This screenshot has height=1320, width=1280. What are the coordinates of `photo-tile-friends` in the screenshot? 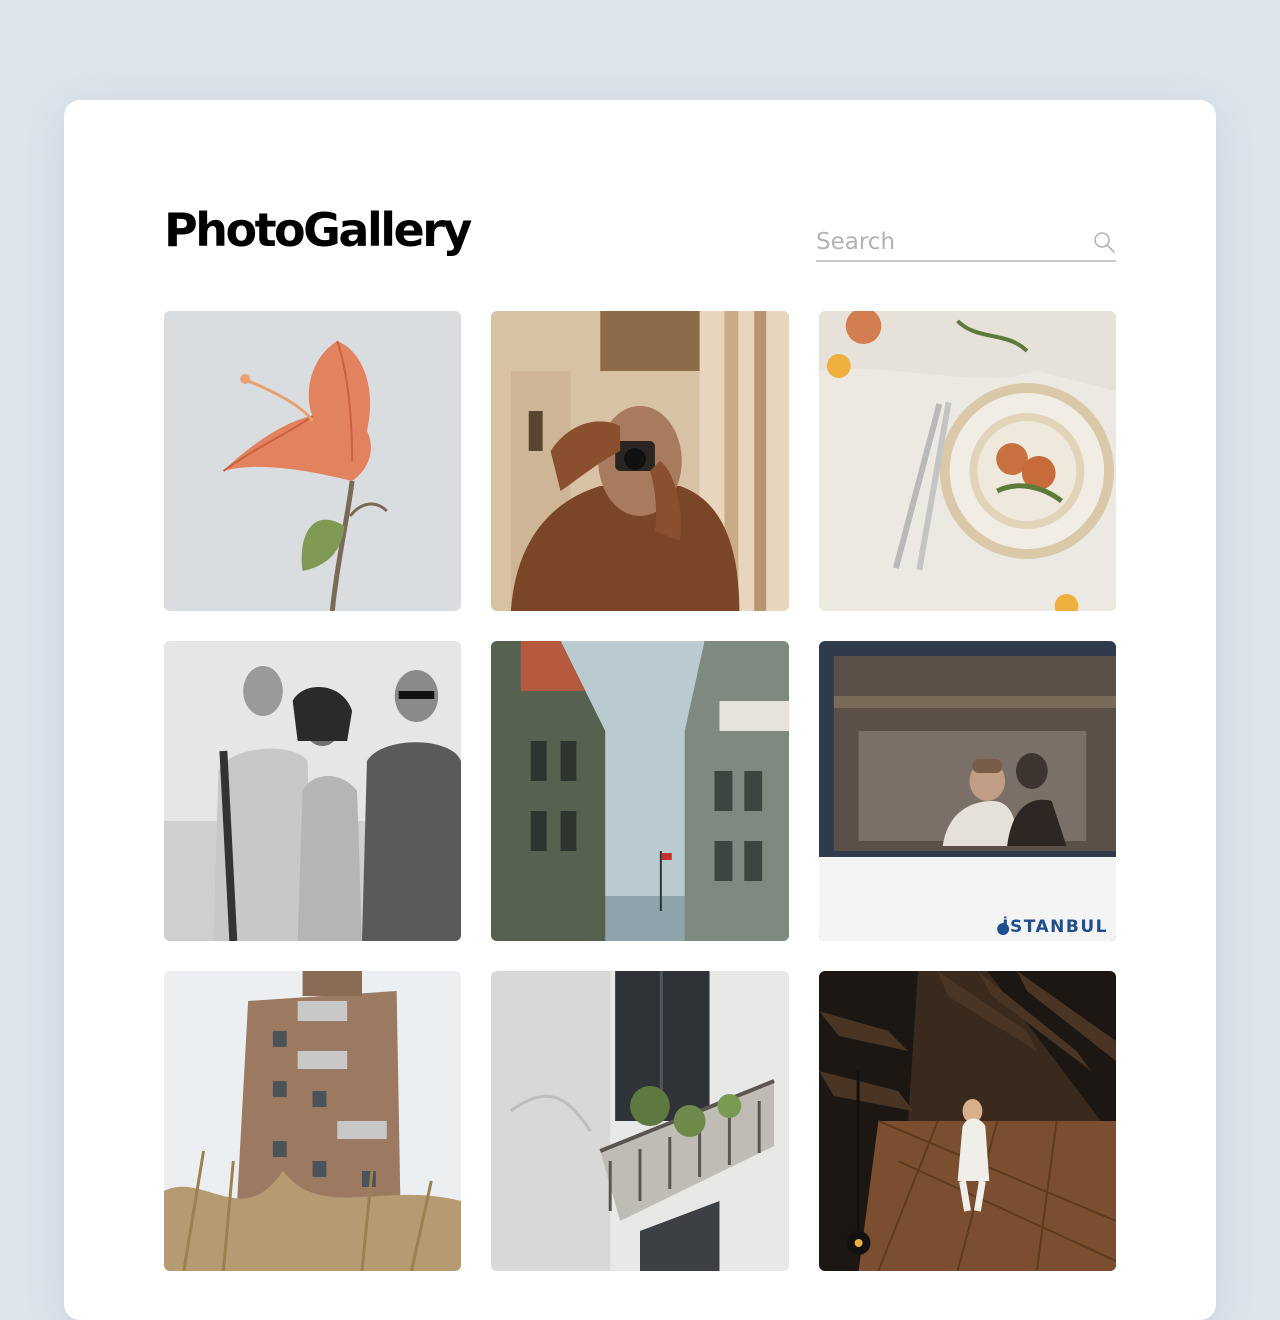 It's located at (312, 791).